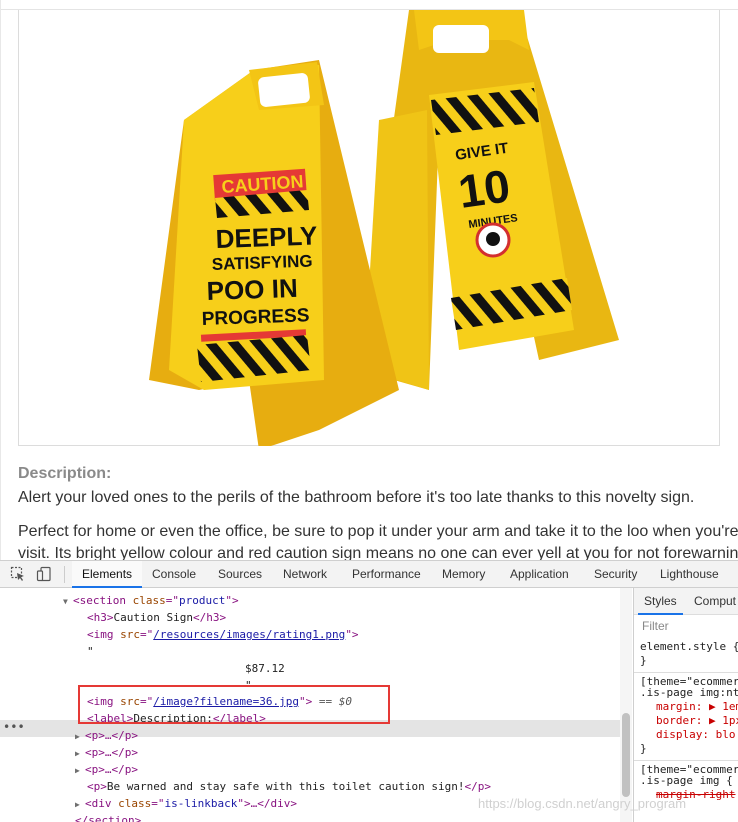  I want to click on tab-performance: Performance, so click(386, 574).